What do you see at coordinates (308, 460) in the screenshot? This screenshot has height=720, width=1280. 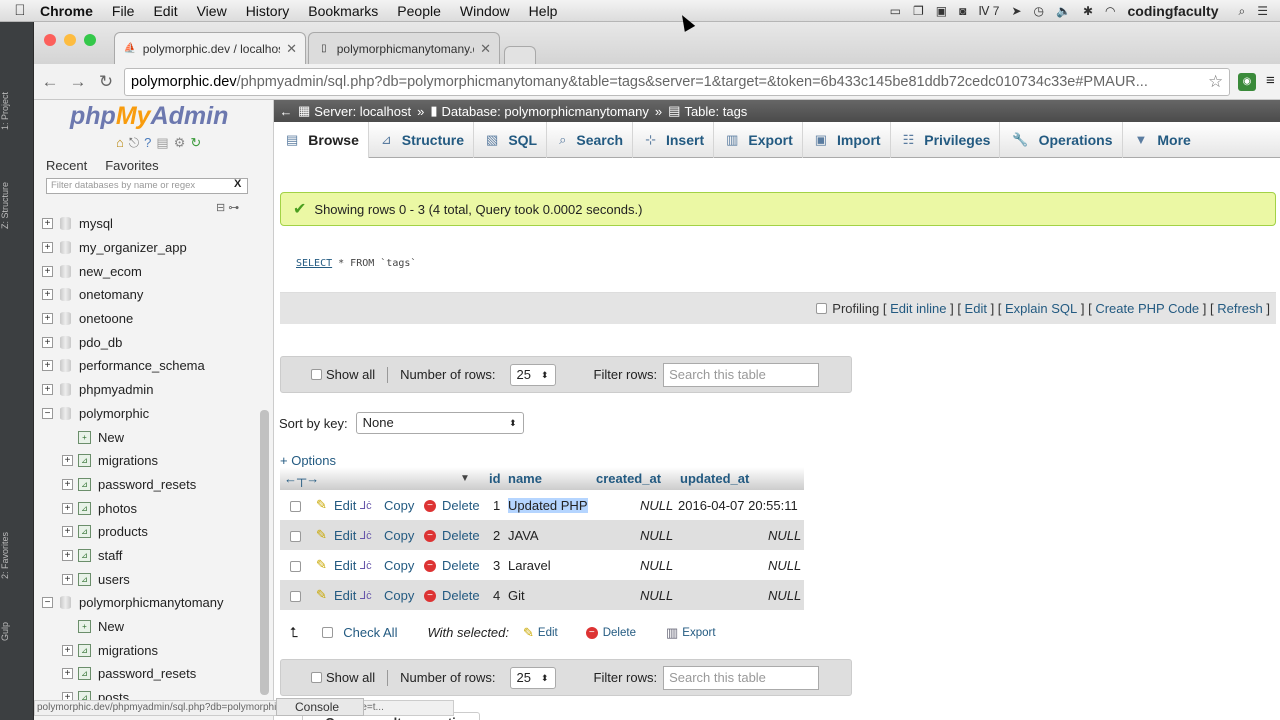 I see `options-link: + Options` at bounding box center [308, 460].